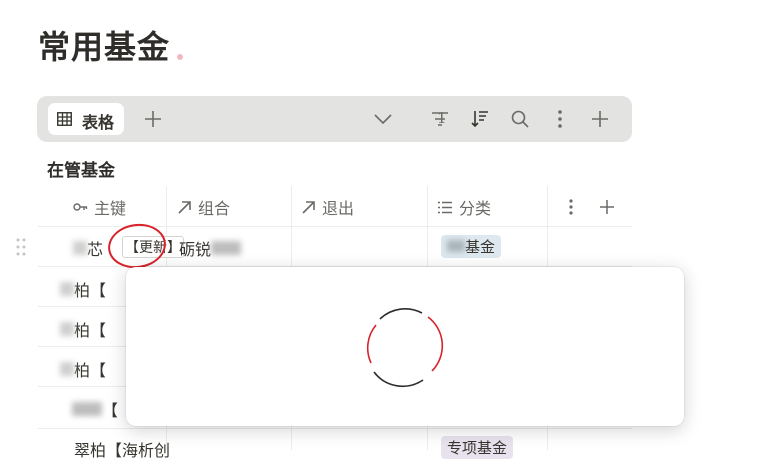 The width and height of the screenshot is (783, 461). I want to click on add-view-button, so click(153, 119).